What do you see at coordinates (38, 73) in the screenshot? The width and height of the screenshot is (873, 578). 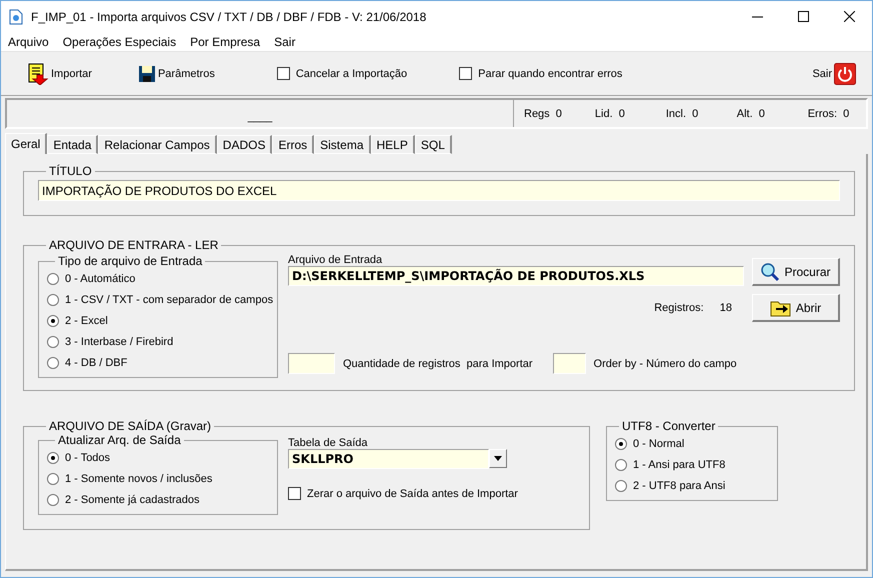 I see `document-arrow-icon` at bounding box center [38, 73].